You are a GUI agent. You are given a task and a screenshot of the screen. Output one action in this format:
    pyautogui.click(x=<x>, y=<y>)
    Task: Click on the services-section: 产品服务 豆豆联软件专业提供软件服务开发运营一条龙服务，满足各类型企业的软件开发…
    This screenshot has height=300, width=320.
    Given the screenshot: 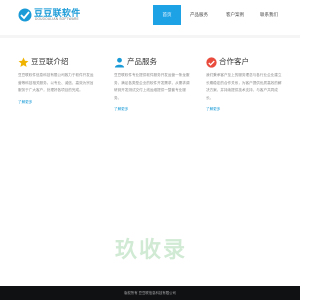 What is the action you would take?
    pyautogui.click(x=154, y=84)
    